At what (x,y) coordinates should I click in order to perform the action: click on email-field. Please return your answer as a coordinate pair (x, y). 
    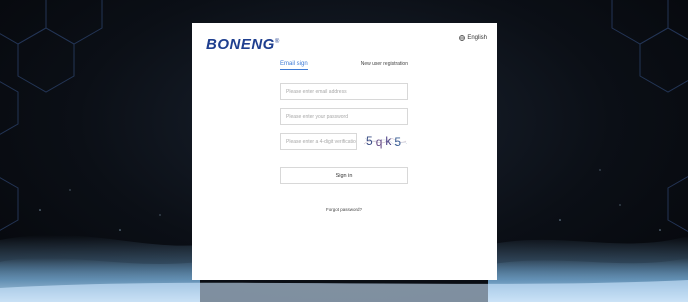
    Looking at the image, I should click on (344, 91).